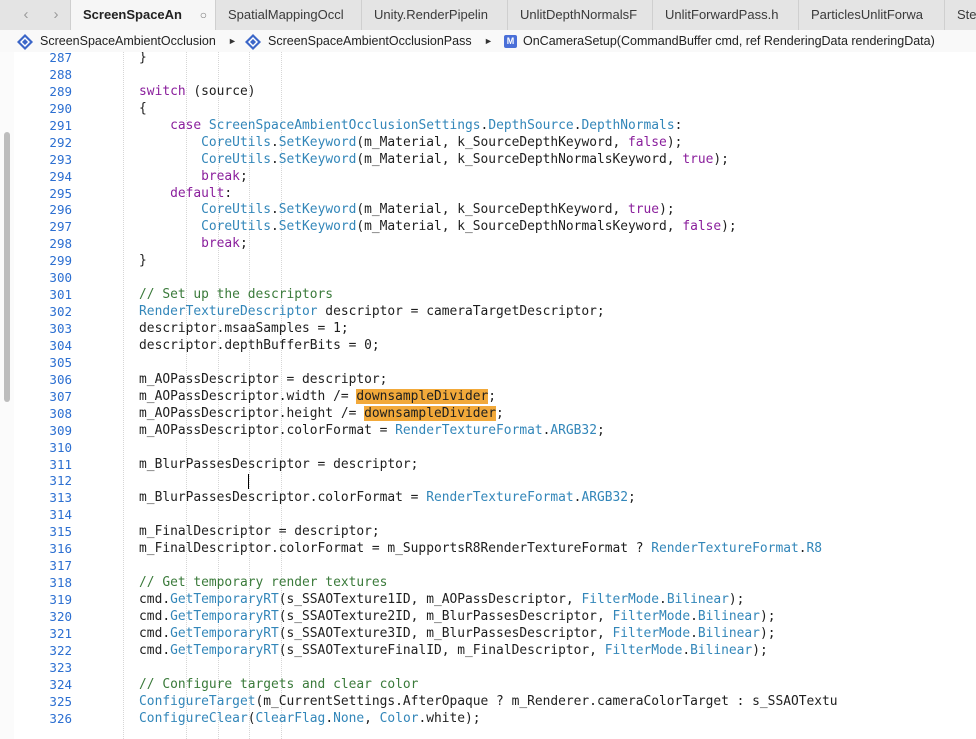  I want to click on line-number: 287, so click(60, 58).